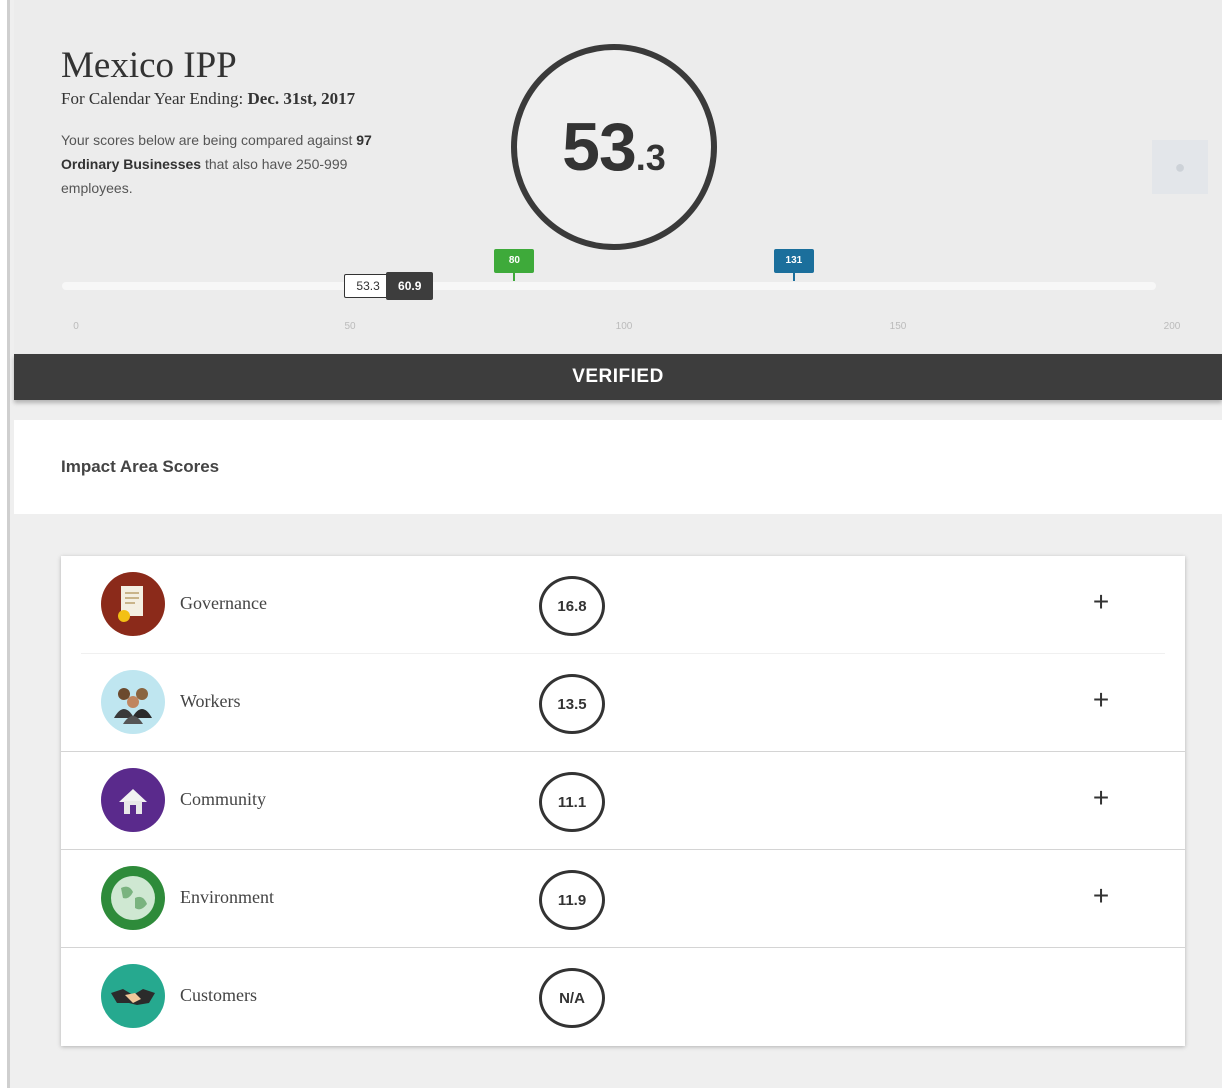 Image resolution: width=1222 pixels, height=1088 pixels. I want to click on impact-area-score: N/A, so click(572, 998).